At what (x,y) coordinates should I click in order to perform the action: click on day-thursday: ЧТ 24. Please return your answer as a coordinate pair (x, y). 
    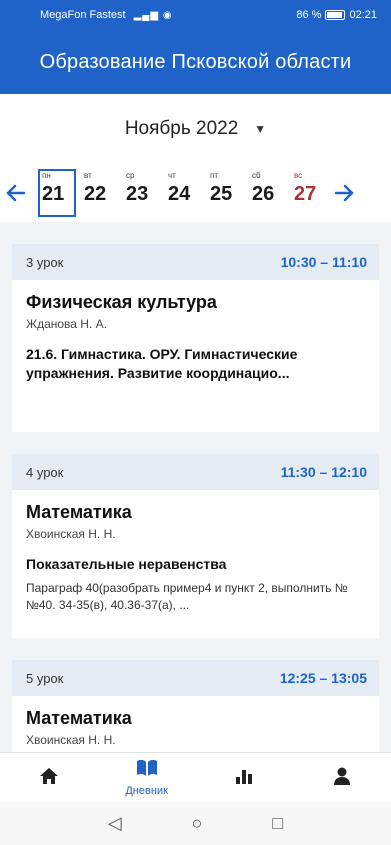
    Looking at the image, I should click on (183, 193).